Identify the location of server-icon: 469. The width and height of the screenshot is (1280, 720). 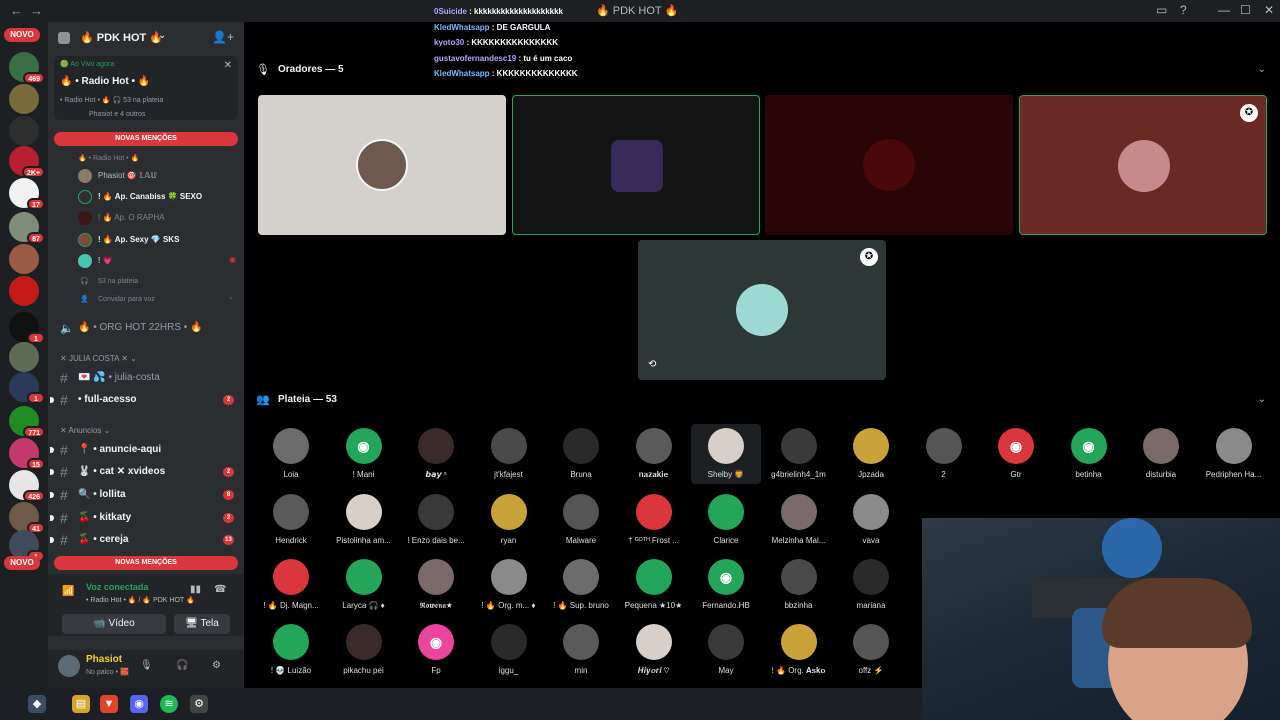
(27, 68).